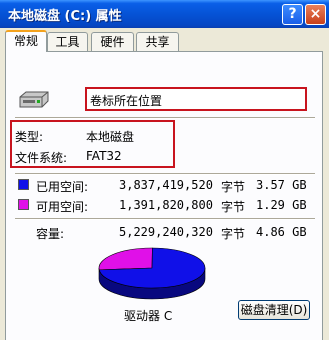  Describe the element at coordinates (233, 207) in the screenshot. I see `free-space-unit: 字节` at that location.